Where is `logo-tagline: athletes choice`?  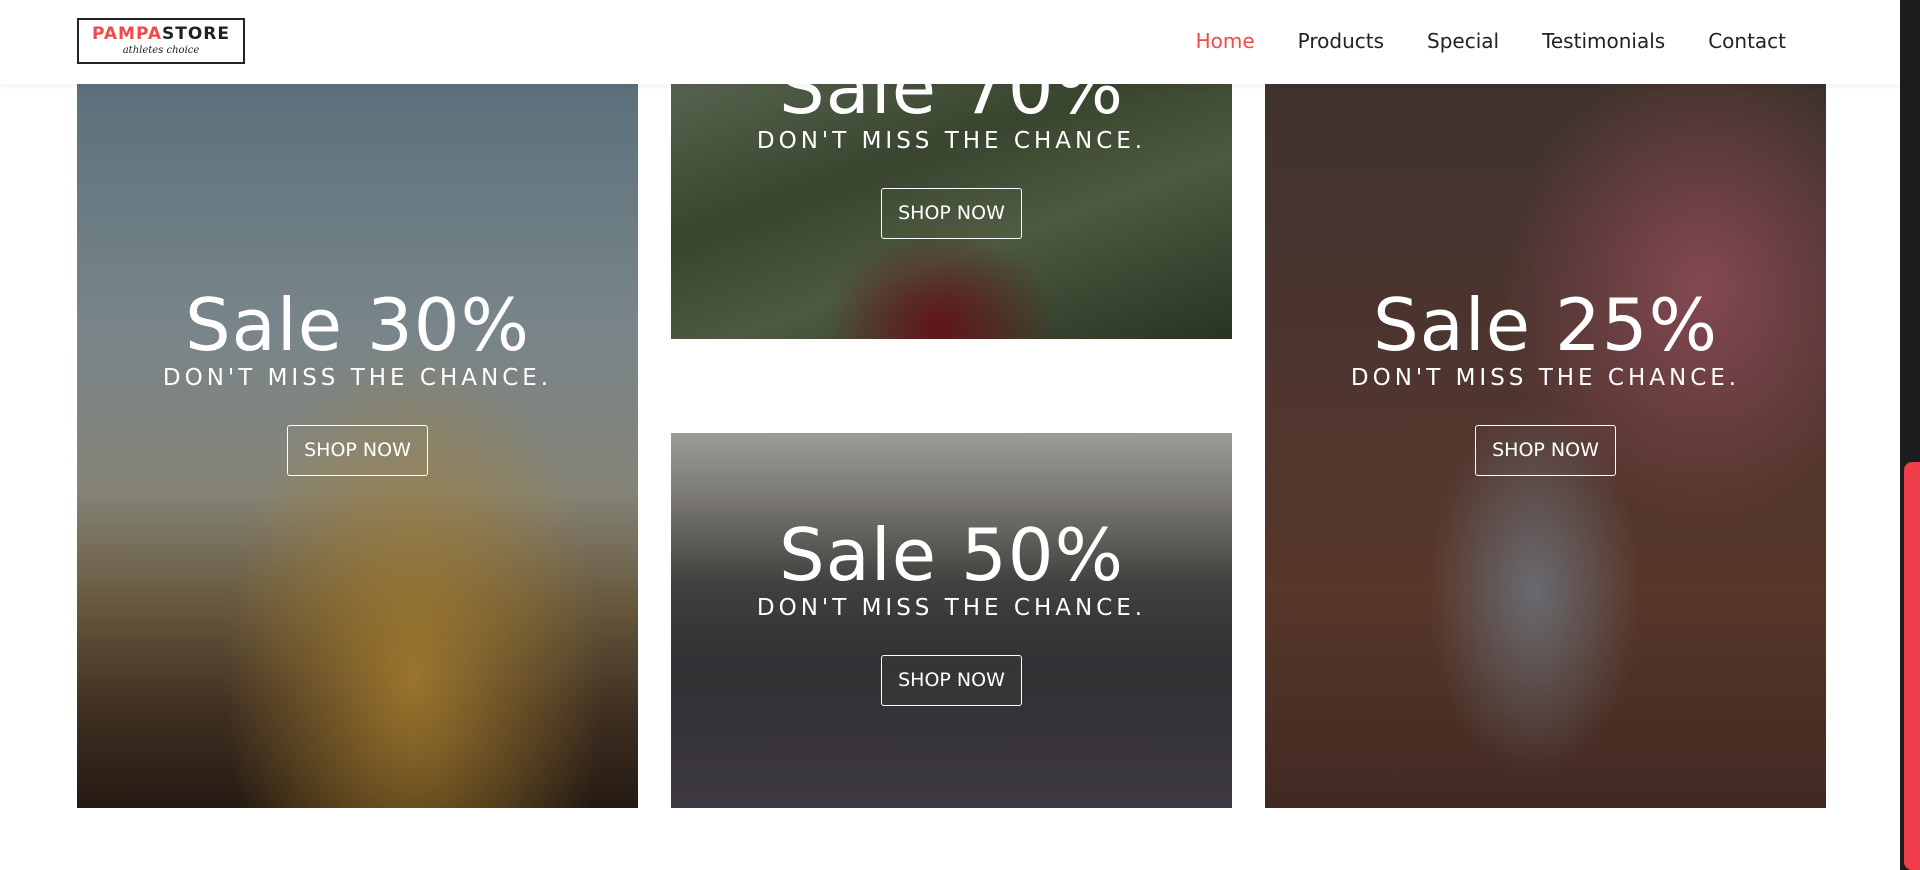
logo-tagline: athletes choice is located at coordinates (161, 50).